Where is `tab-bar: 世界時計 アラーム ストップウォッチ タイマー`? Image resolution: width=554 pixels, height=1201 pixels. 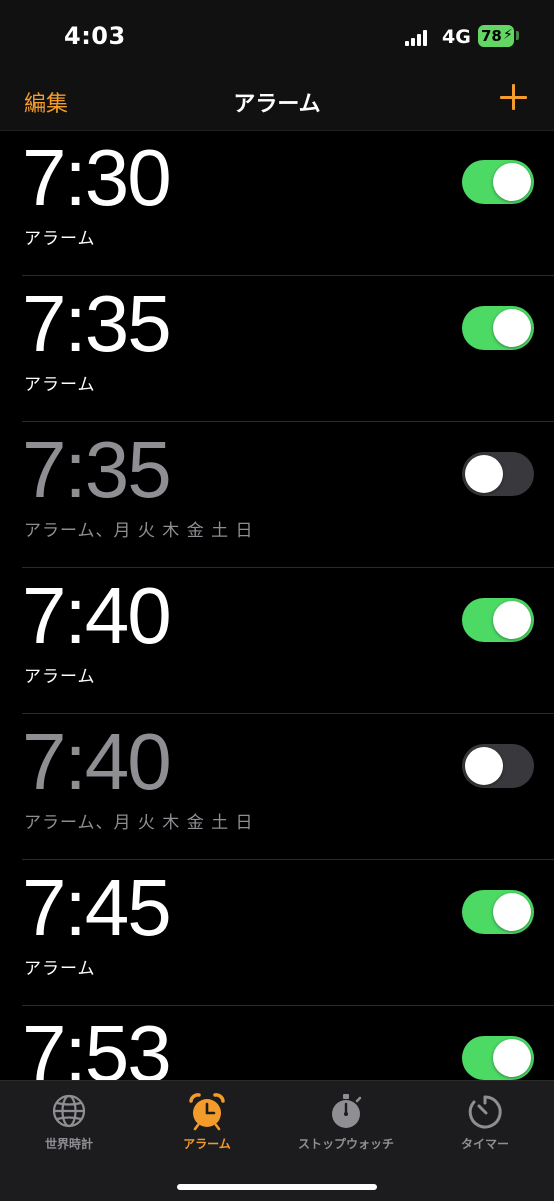 tab-bar: 世界時計 アラーム ストップウォッチ タイマー is located at coordinates (277, 1140).